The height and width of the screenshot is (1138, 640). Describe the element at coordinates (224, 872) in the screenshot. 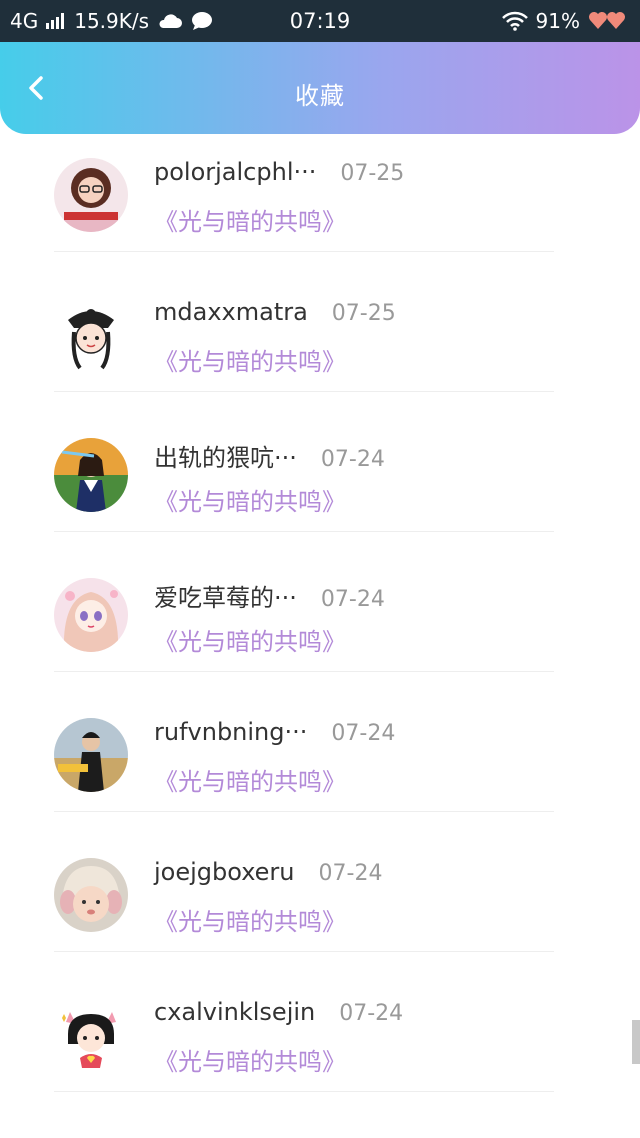

I see `username: joejgboxeru` at that location.